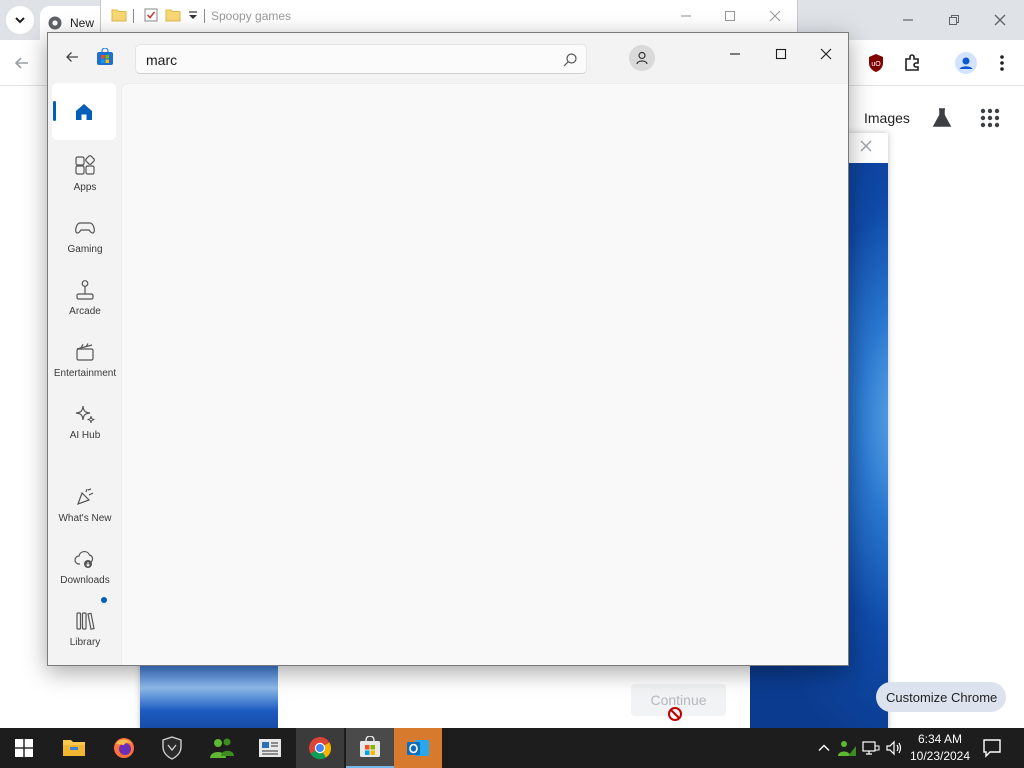  I want to click on notification-icon, so click(992, 748).